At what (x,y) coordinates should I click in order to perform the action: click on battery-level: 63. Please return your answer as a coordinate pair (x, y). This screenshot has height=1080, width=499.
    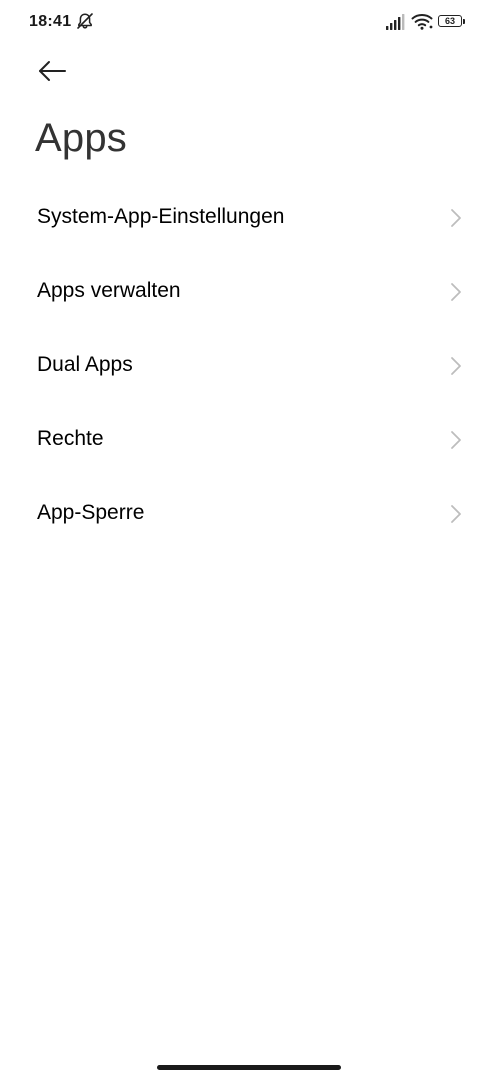
    Looking at the image, I should click on (450, 21).